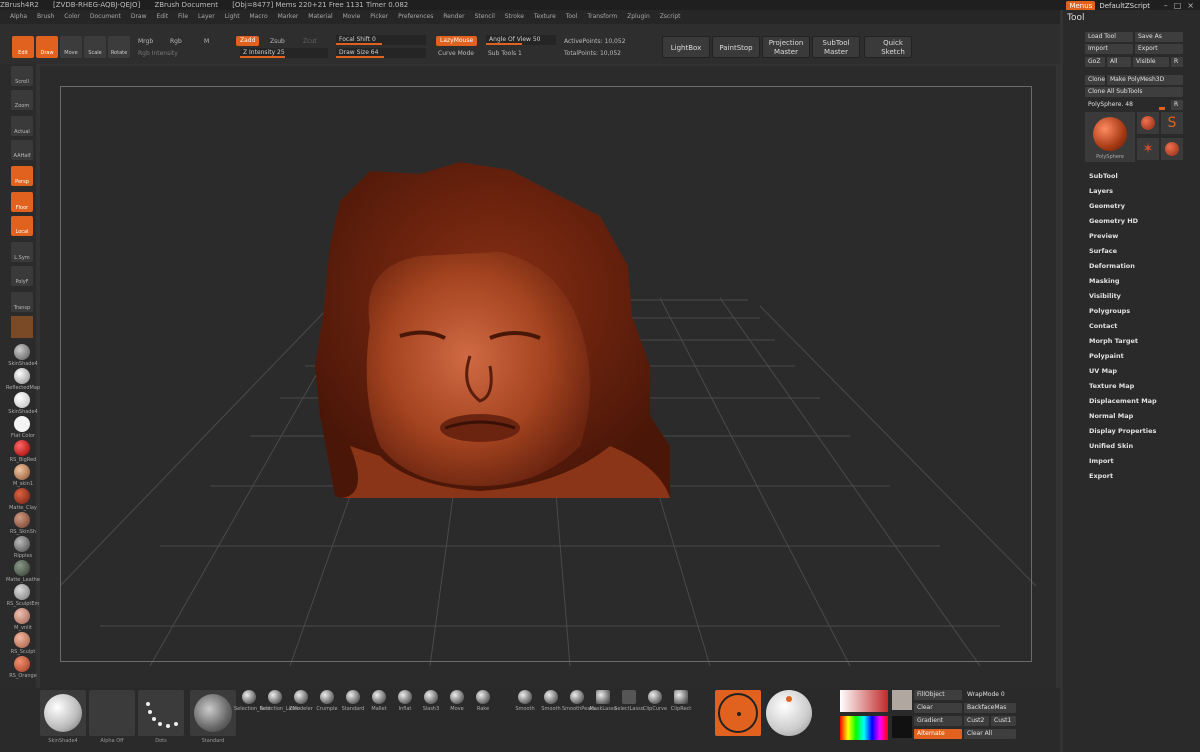 This screenshot has width=1200, height=752. What do you see at coordinates (864, 701) in the screenshot?
I see `color-picker-square` at bounding box center [864, 701].